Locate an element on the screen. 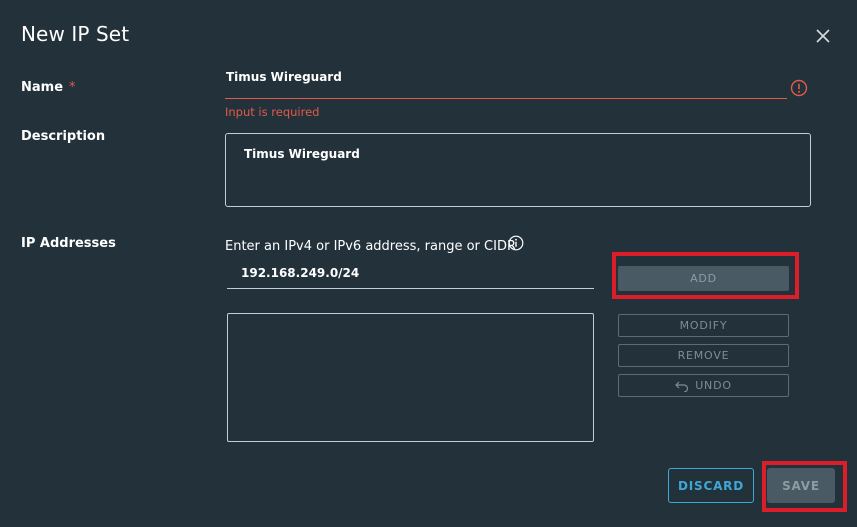  info-icon is located at coordinates (516, 243).